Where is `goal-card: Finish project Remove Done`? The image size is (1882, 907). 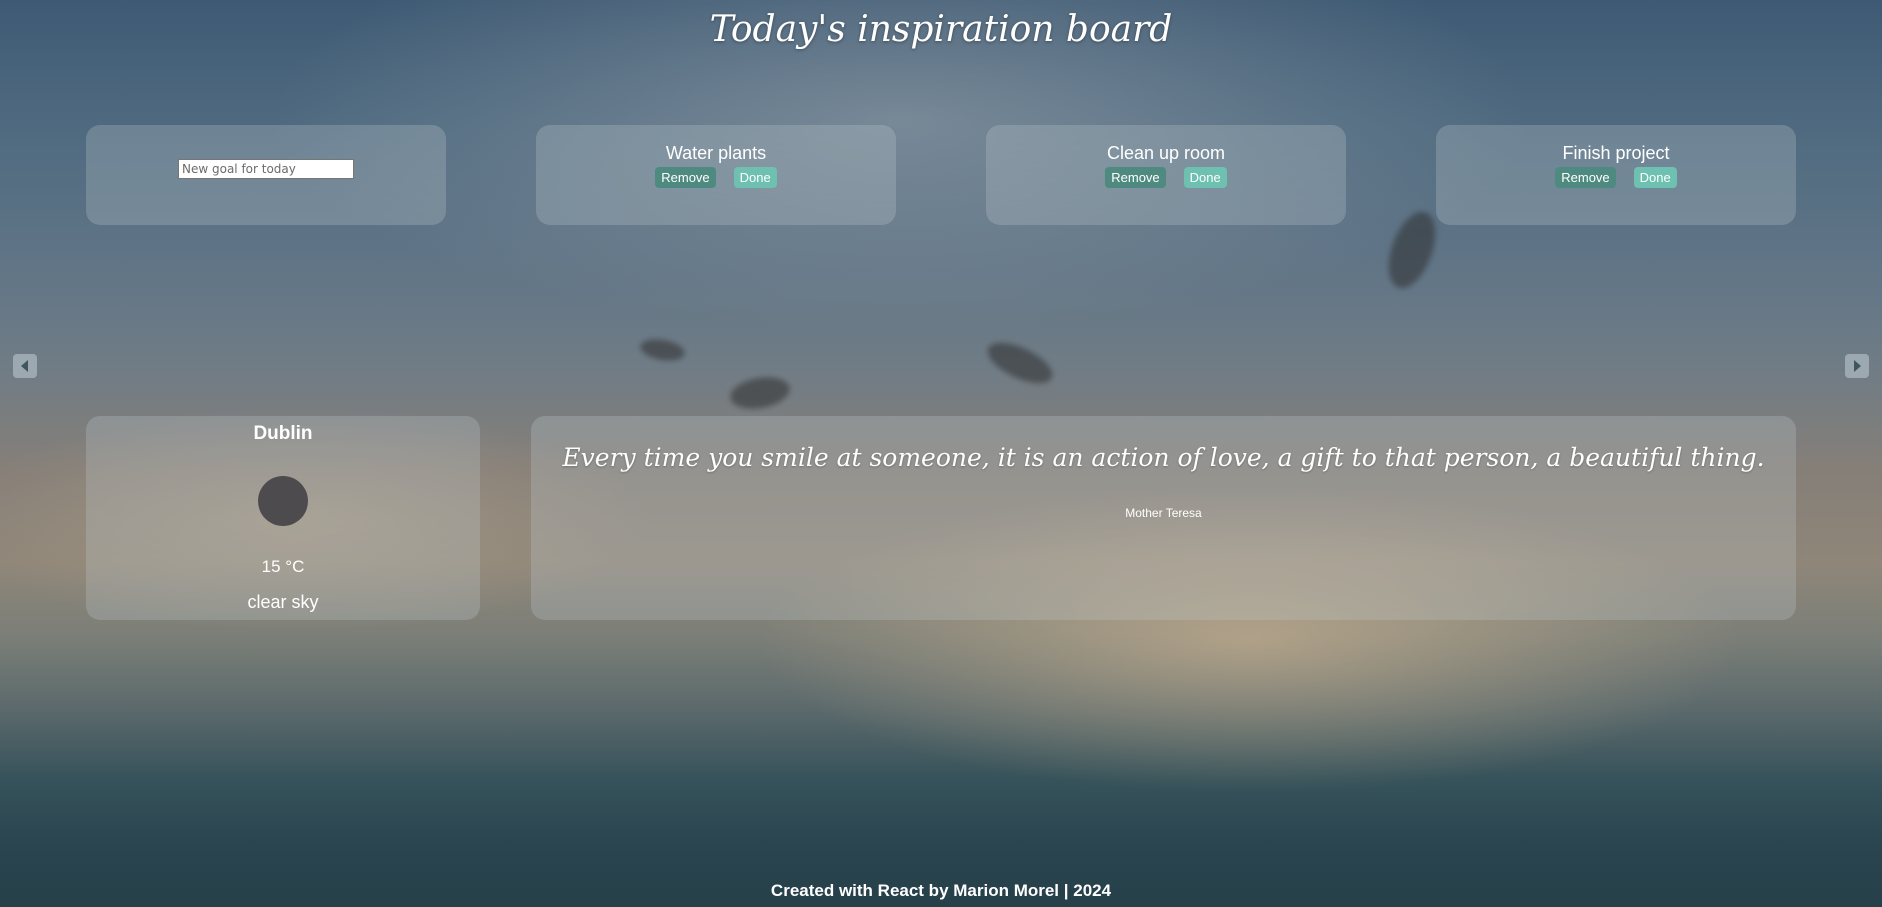 goal-card: Finish project Remove Done is located at coordinates (1616, 175).